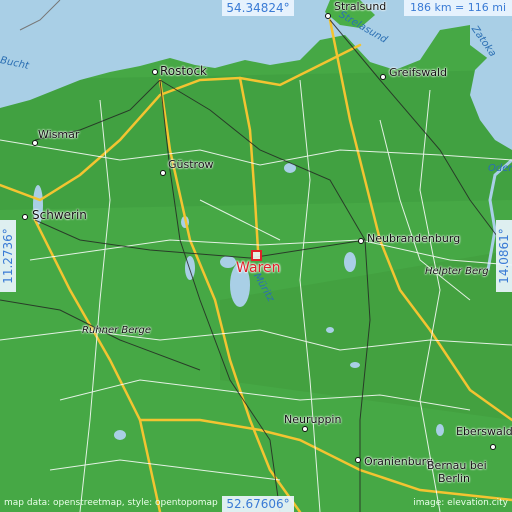 Image resolution: width=512 pixels, height=512 pixels. Describe the element at coordinates (183, 71) in the screenshot. I see `city-label-rostock: Rostock` at that location.